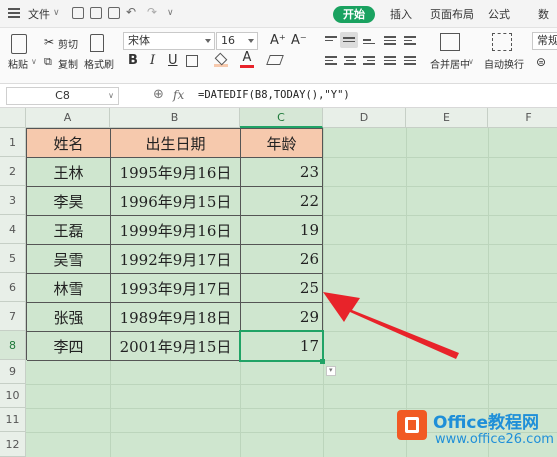 This screenshot has width=557, height=457. I want to click on tab-data: 数, so click(543, 14).